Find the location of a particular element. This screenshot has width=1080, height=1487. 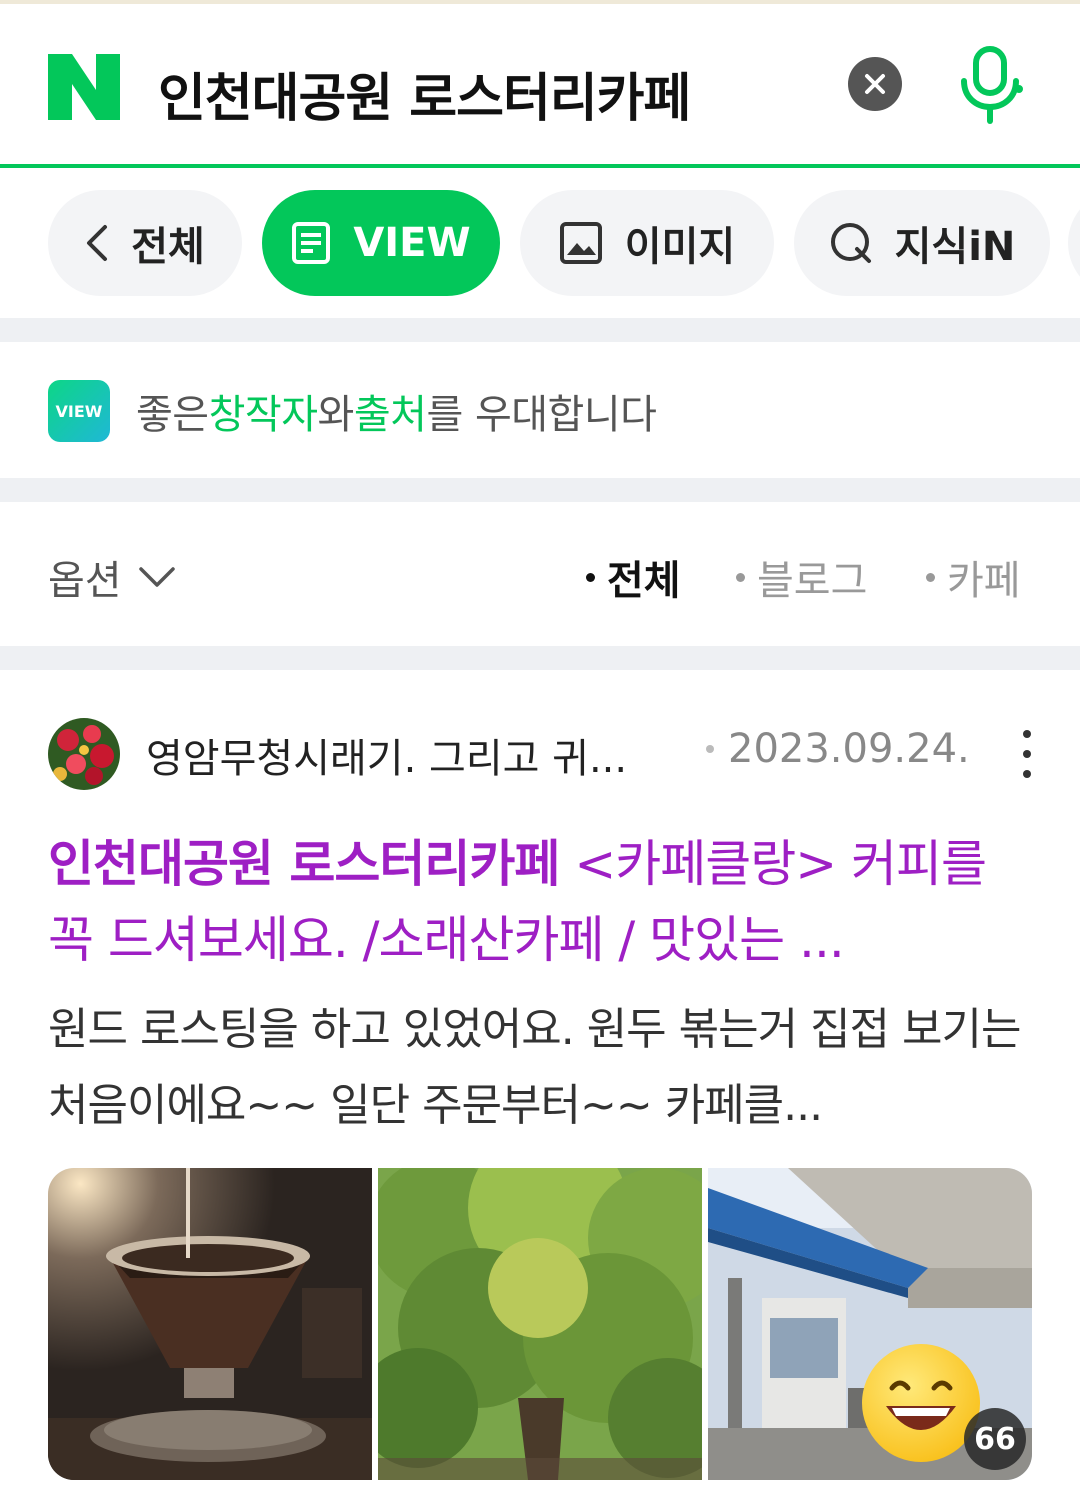

thumbnail-tree is located at coordinates (540, 1324).